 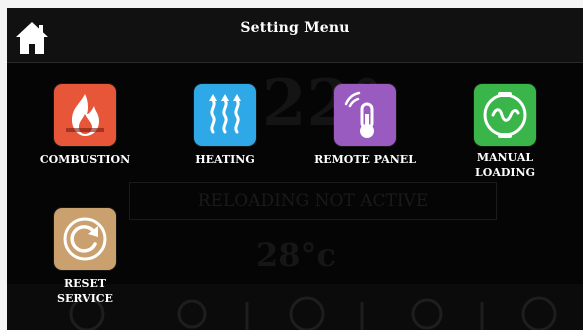 What do you see at coordinates (85, 291) in the screenshot?
I see `menu-item-label: RESET SERVICE` at bounding box center [85, 291].